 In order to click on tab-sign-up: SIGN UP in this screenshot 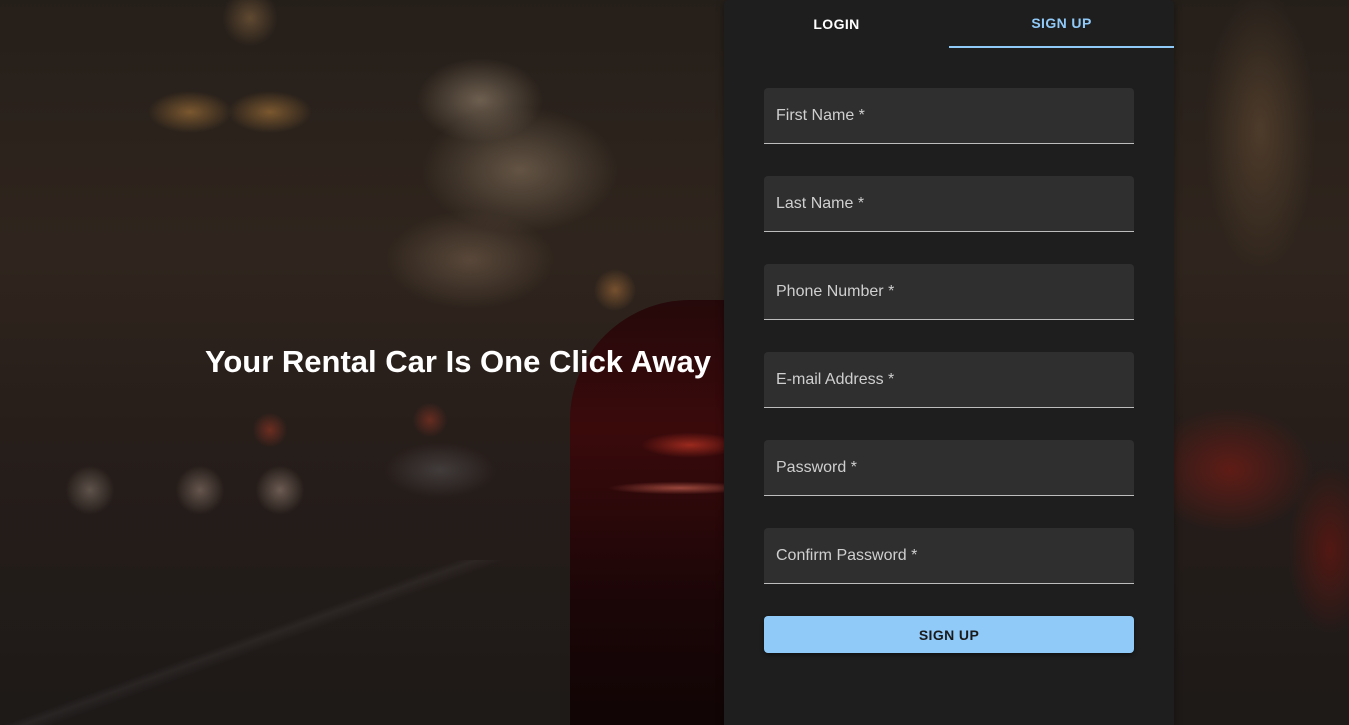, I will do `click(1061, 24)`.